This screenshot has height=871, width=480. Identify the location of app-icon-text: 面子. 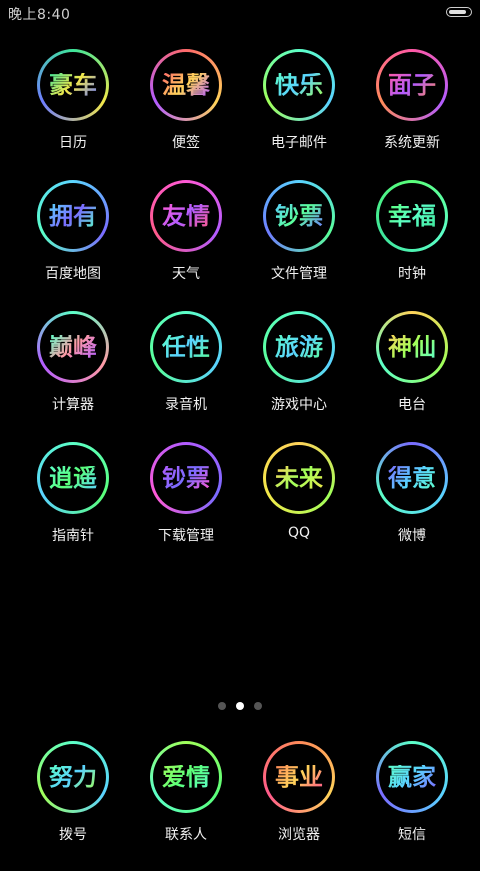
(412, 85).